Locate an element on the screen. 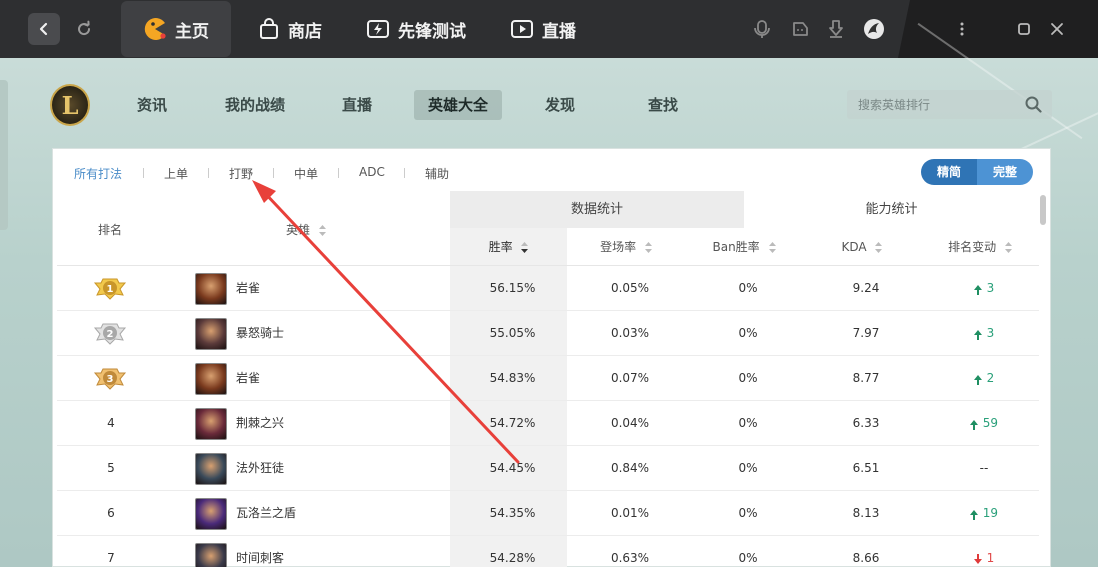 The image size is (1098, 567). pickrate-value: 0.63% is located at coordinates (630, 558).